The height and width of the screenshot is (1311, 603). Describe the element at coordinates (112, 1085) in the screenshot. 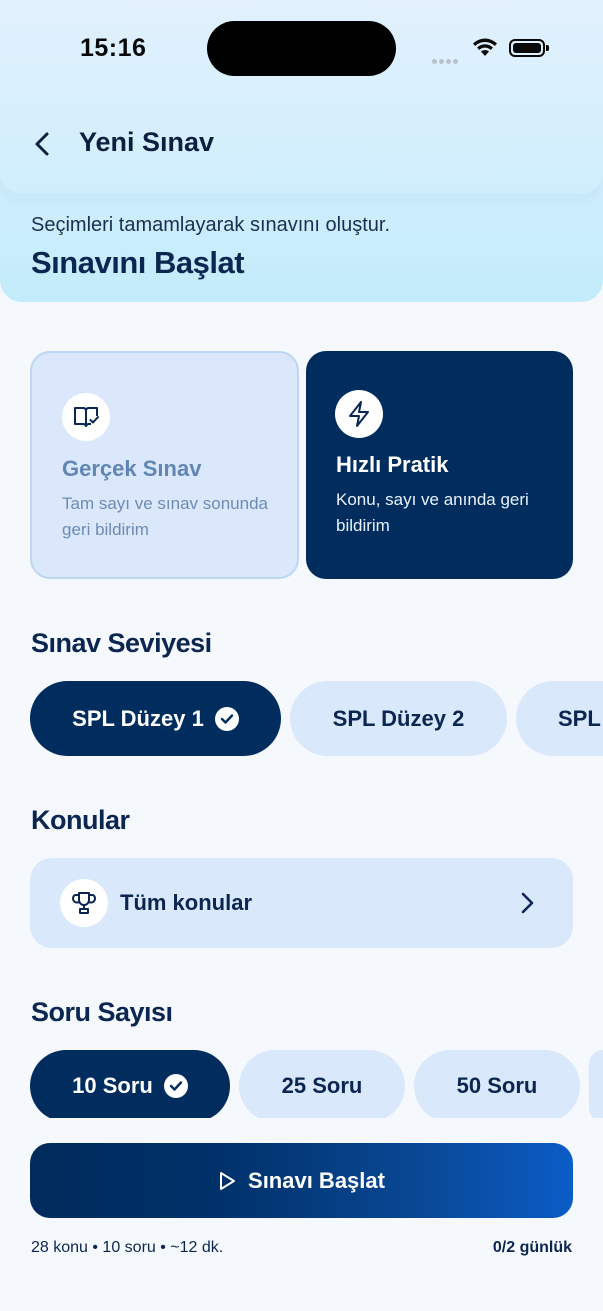

I see `count-option-label: 10 Soru` at that location.